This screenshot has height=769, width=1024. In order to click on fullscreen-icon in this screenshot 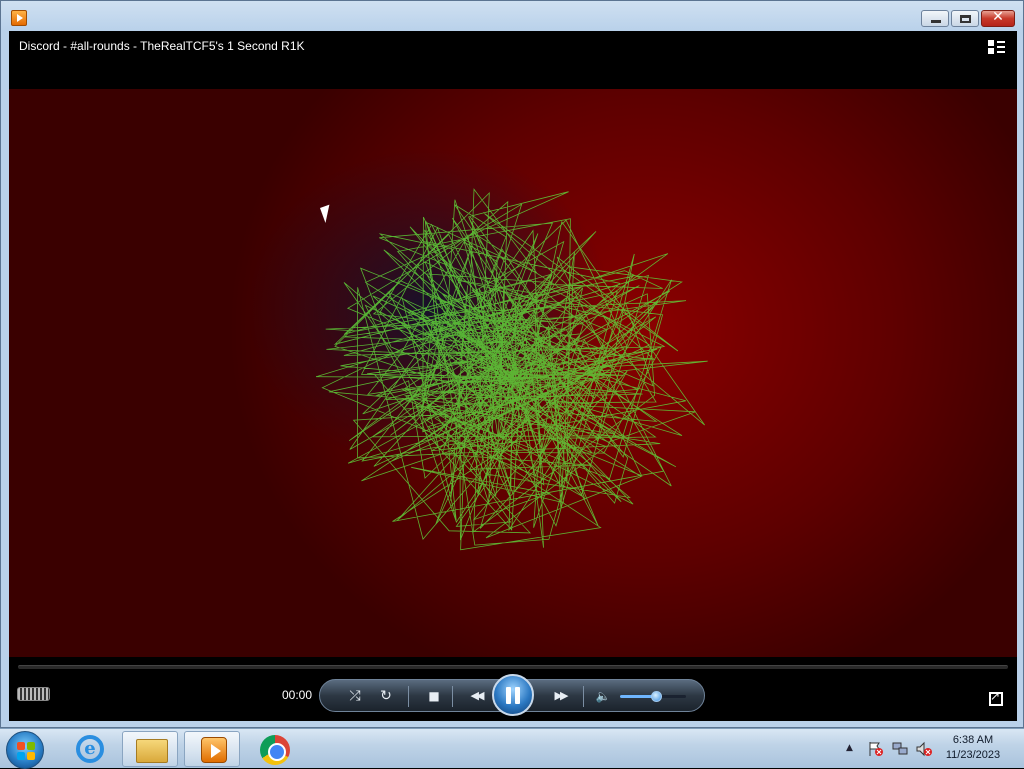, I will do `click(996, 697)`.